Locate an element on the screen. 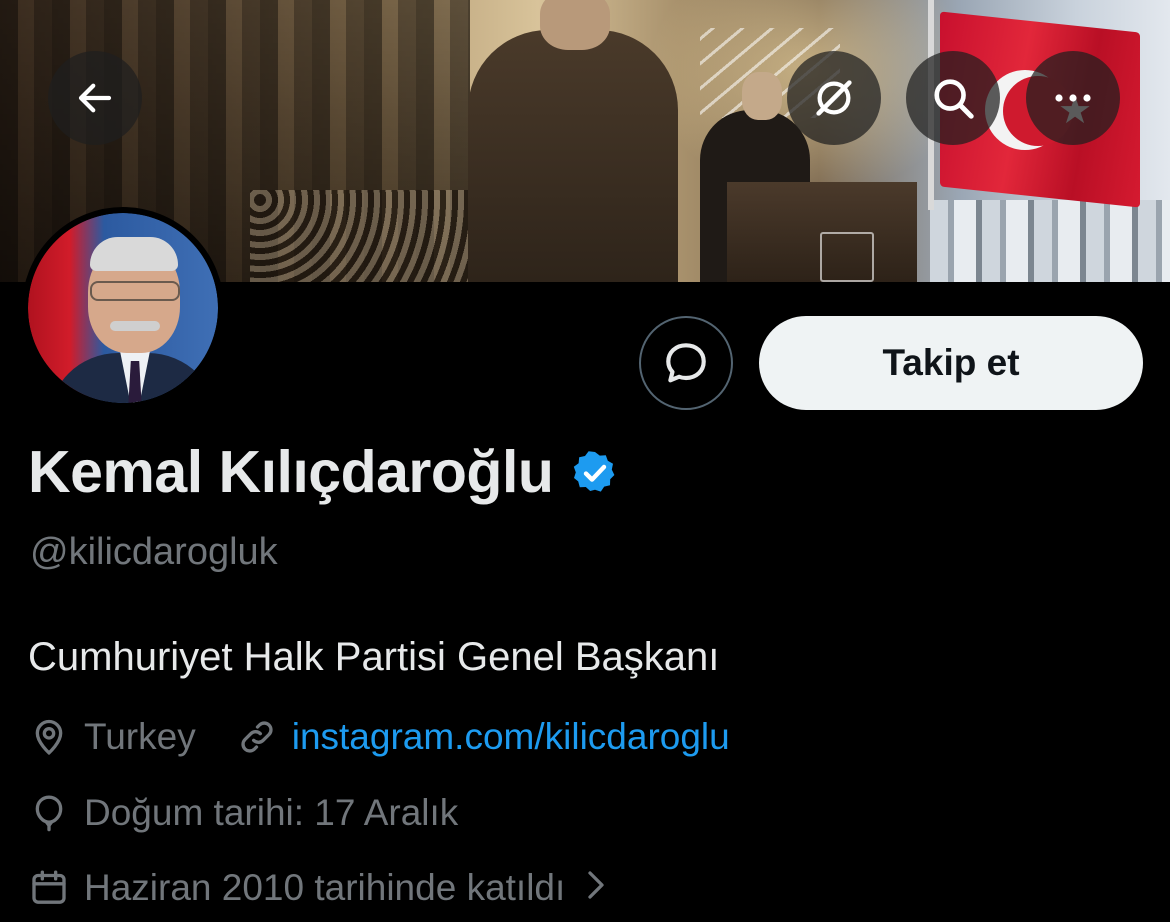 The image size is (1170, 922). avatar-glasses is located at coordinates (135, 291).